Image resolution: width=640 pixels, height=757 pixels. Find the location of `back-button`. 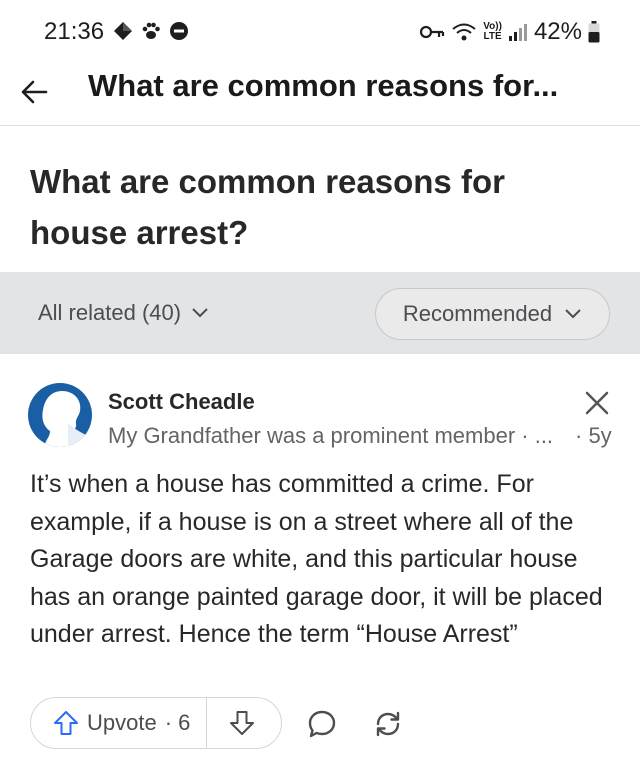

back-button is located at coordinates (34, 92).